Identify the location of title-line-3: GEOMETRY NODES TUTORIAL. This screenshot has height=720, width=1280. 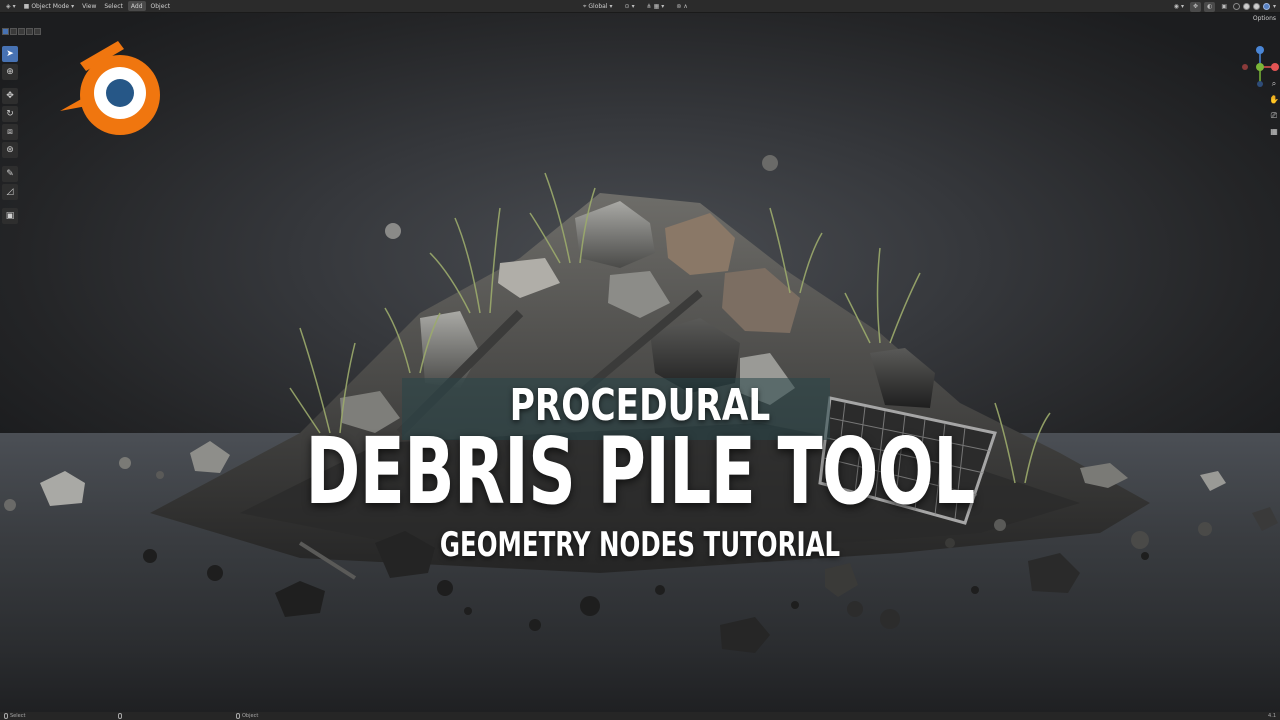
(640, 545).